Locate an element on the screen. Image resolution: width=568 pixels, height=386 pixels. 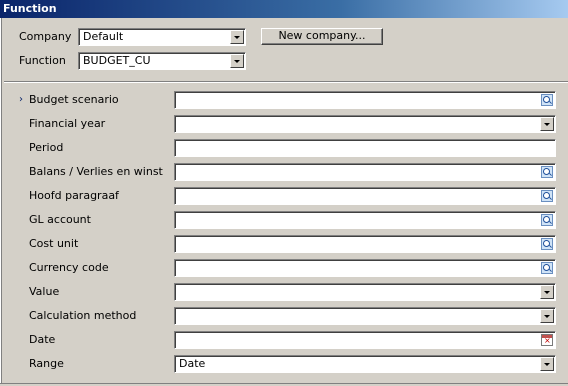
balans-label: Balans / Verlies en winst is located at coordinates (96, 171).